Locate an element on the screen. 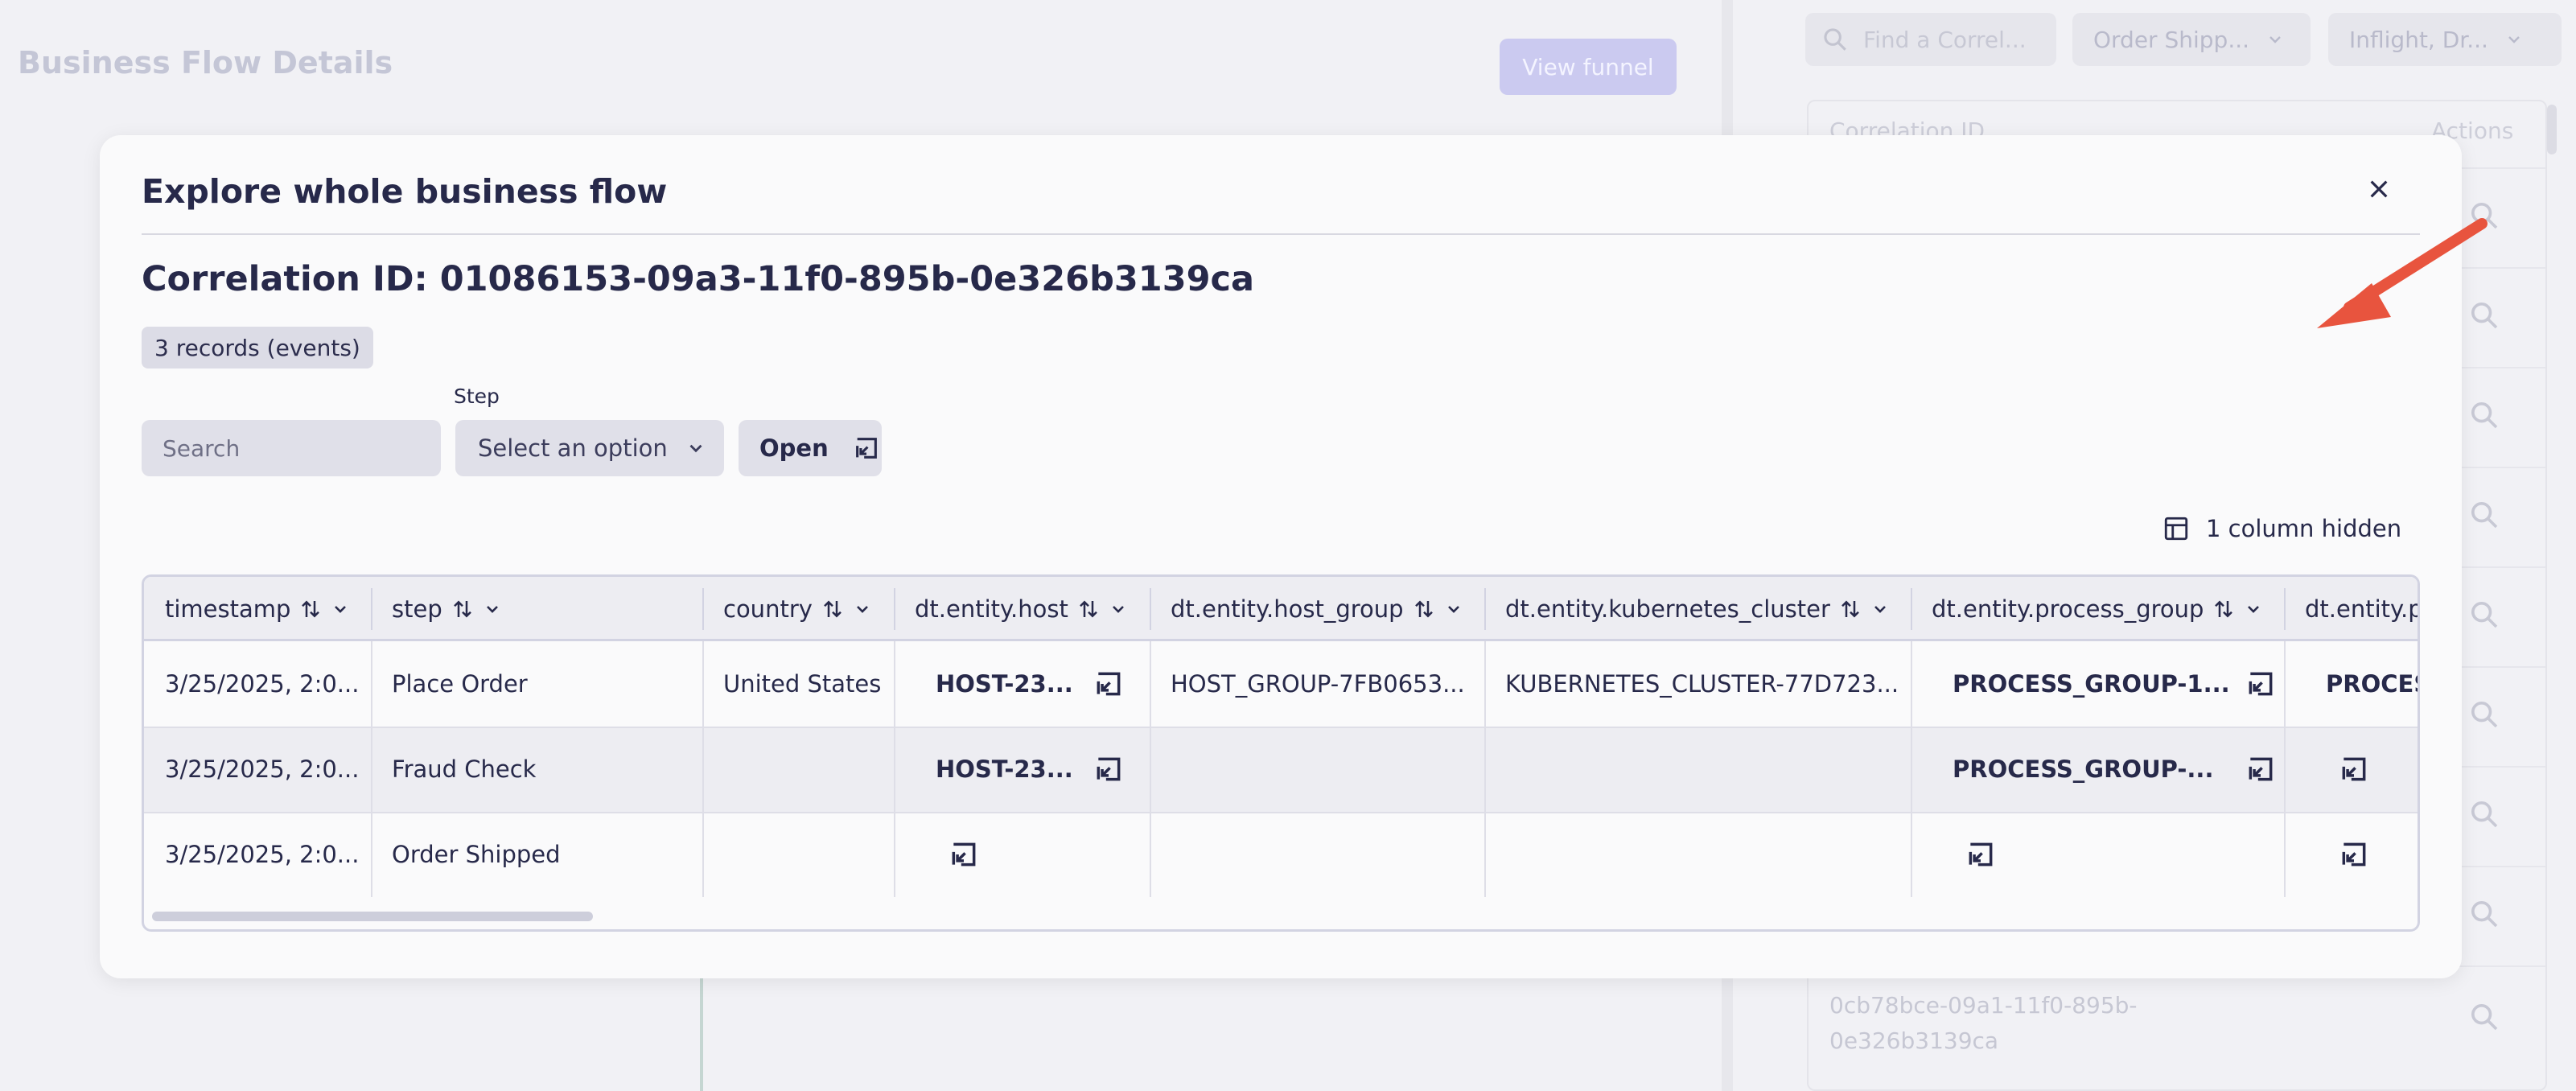 The width and height of the screenshot is (2576, 1091). close-icon is located at coordinates (2379, 189).